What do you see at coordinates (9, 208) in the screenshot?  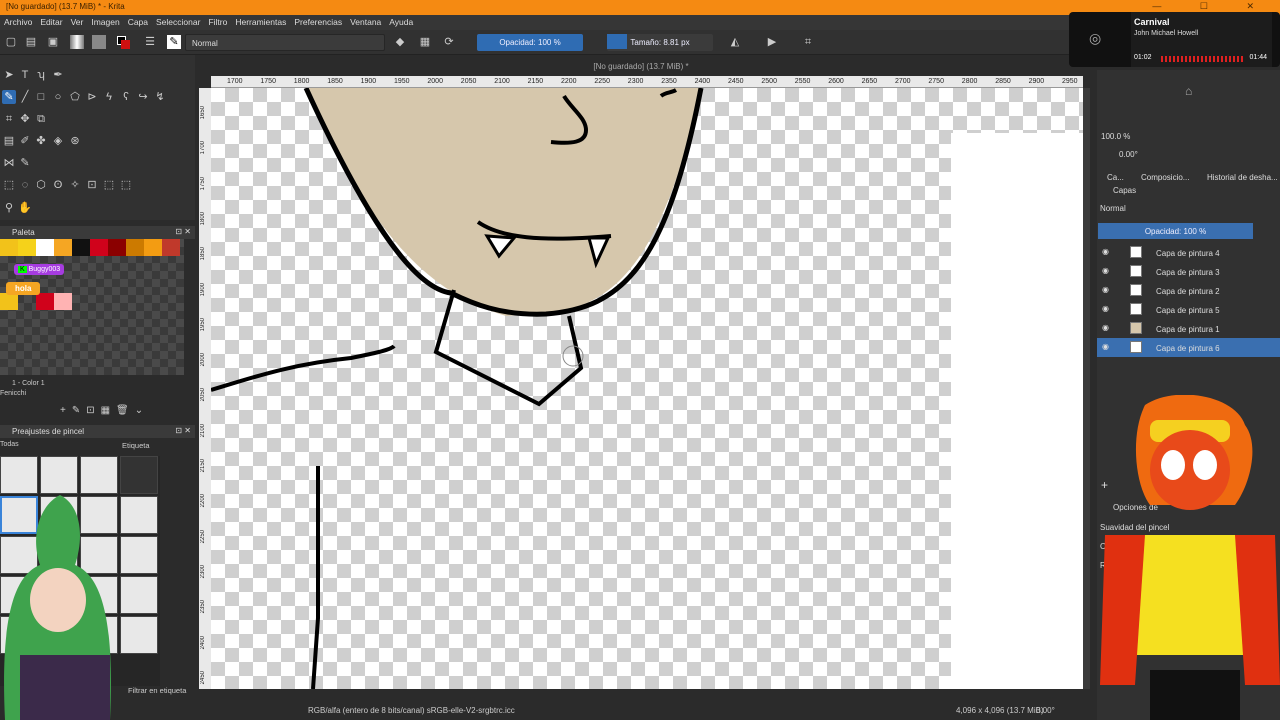 I see `zoom-tool-icon: ⚲` at bounding box center [9, 208].